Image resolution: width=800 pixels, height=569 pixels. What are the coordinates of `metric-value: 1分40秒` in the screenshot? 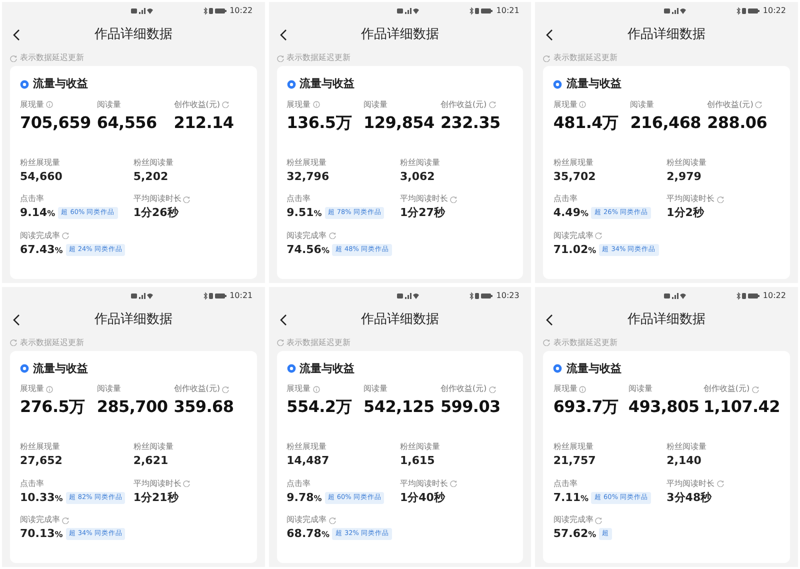 It's located at (422, 498).